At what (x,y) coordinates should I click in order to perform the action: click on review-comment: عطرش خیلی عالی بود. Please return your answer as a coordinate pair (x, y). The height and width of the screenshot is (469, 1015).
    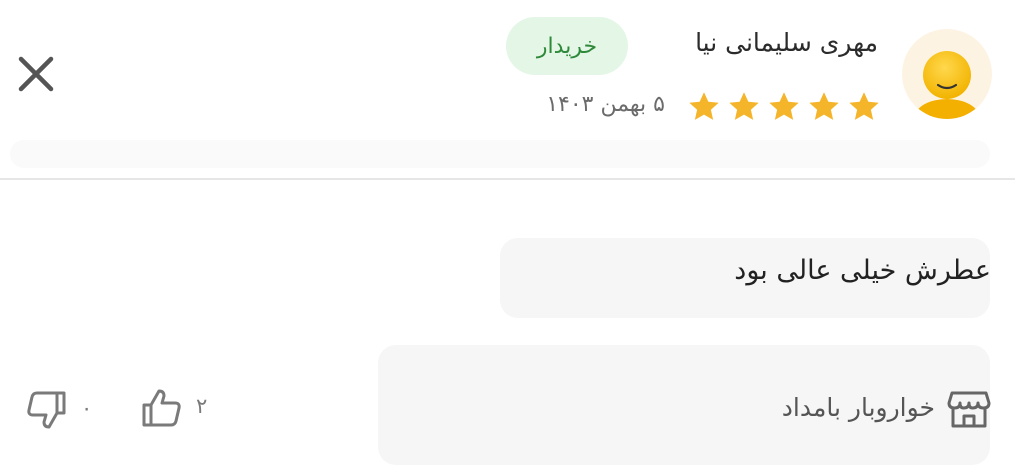
    Looking at the image, I should click on (862, 270).